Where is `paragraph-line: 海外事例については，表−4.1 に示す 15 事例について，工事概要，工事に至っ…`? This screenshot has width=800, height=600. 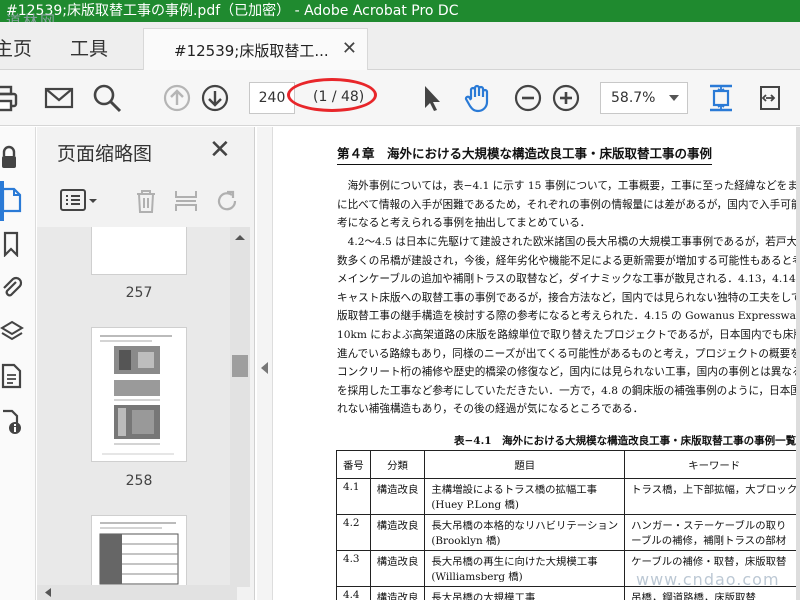 paragraph-line: 海外事例については，表−4.1 に示す 15 事例について，工事概要，工事に至っ… is located at coordinates (568, 186).